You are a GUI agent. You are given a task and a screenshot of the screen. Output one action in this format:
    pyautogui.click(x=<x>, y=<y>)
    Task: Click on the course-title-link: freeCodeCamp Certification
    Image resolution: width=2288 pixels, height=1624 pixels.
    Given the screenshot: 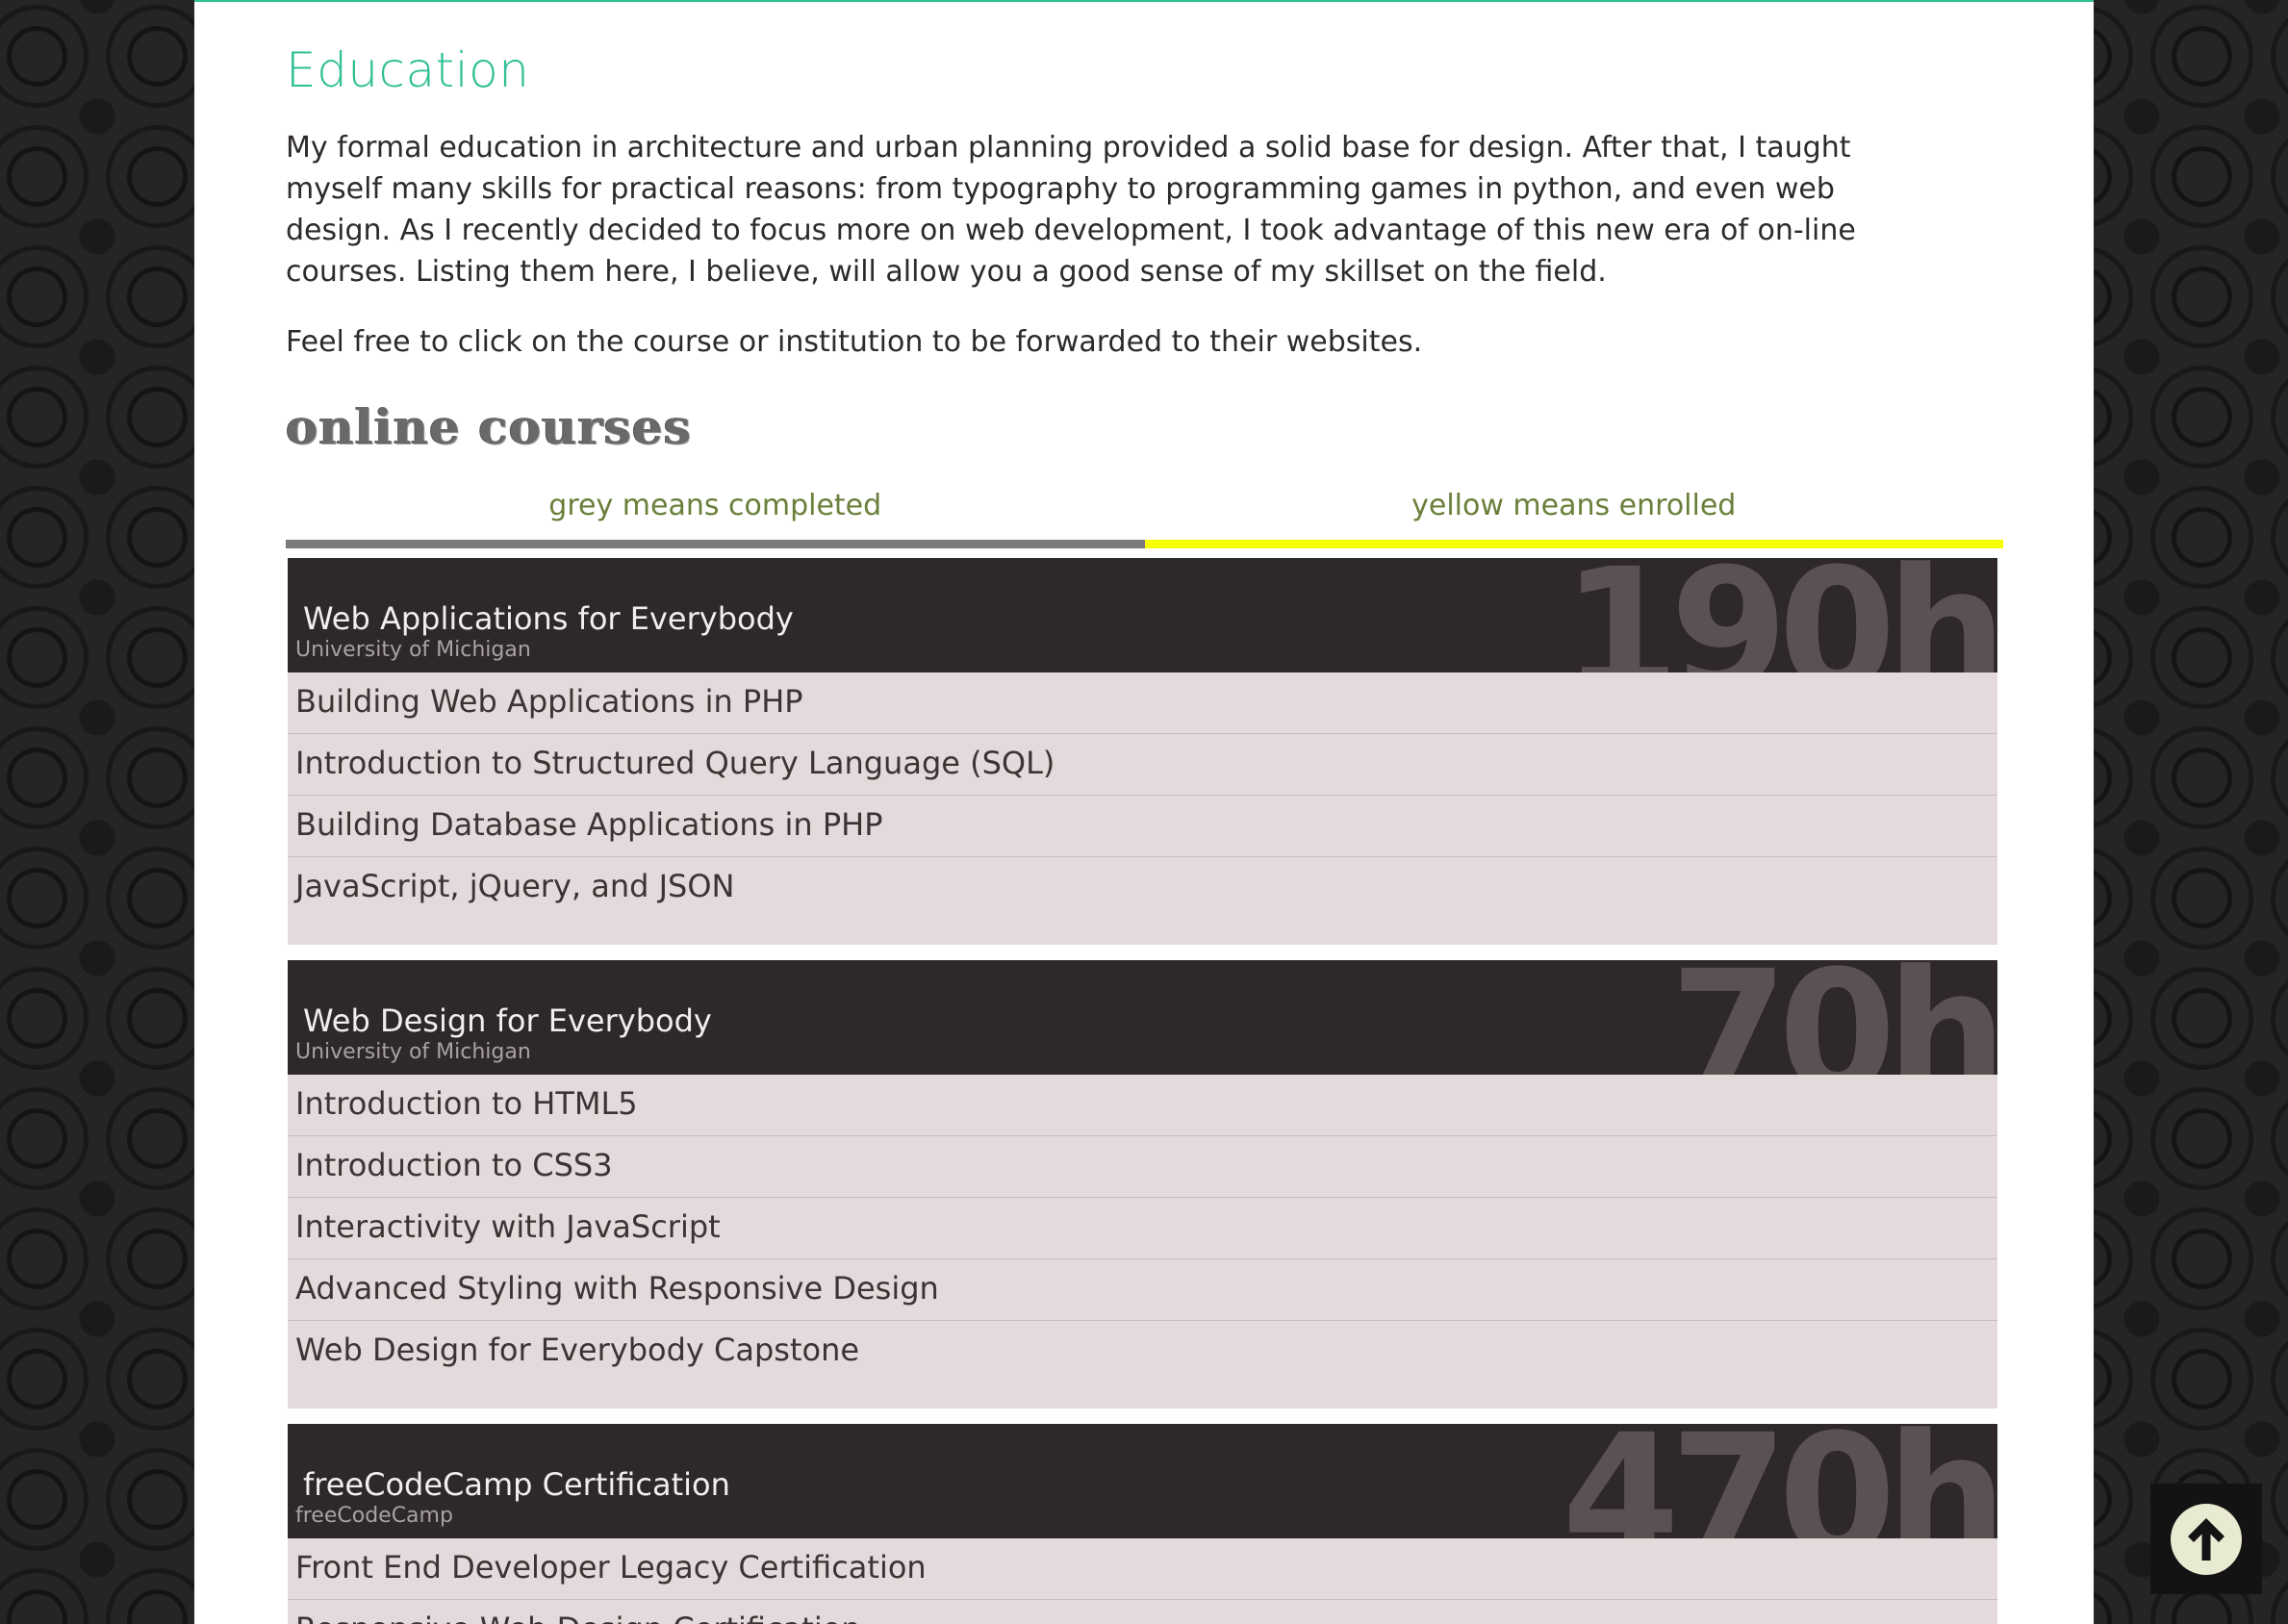 What is the action you would take?
    pyautogui.click(x=516, y=1484)
    